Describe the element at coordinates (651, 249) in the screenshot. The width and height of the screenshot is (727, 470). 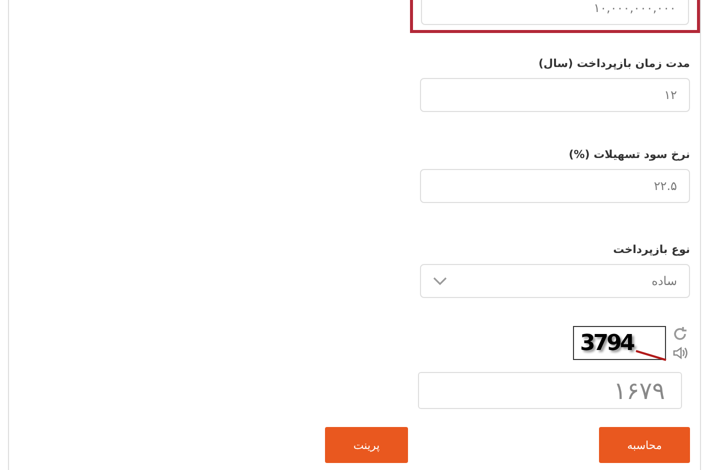
I see `field-label: نوع بازپرداخت` at that location.